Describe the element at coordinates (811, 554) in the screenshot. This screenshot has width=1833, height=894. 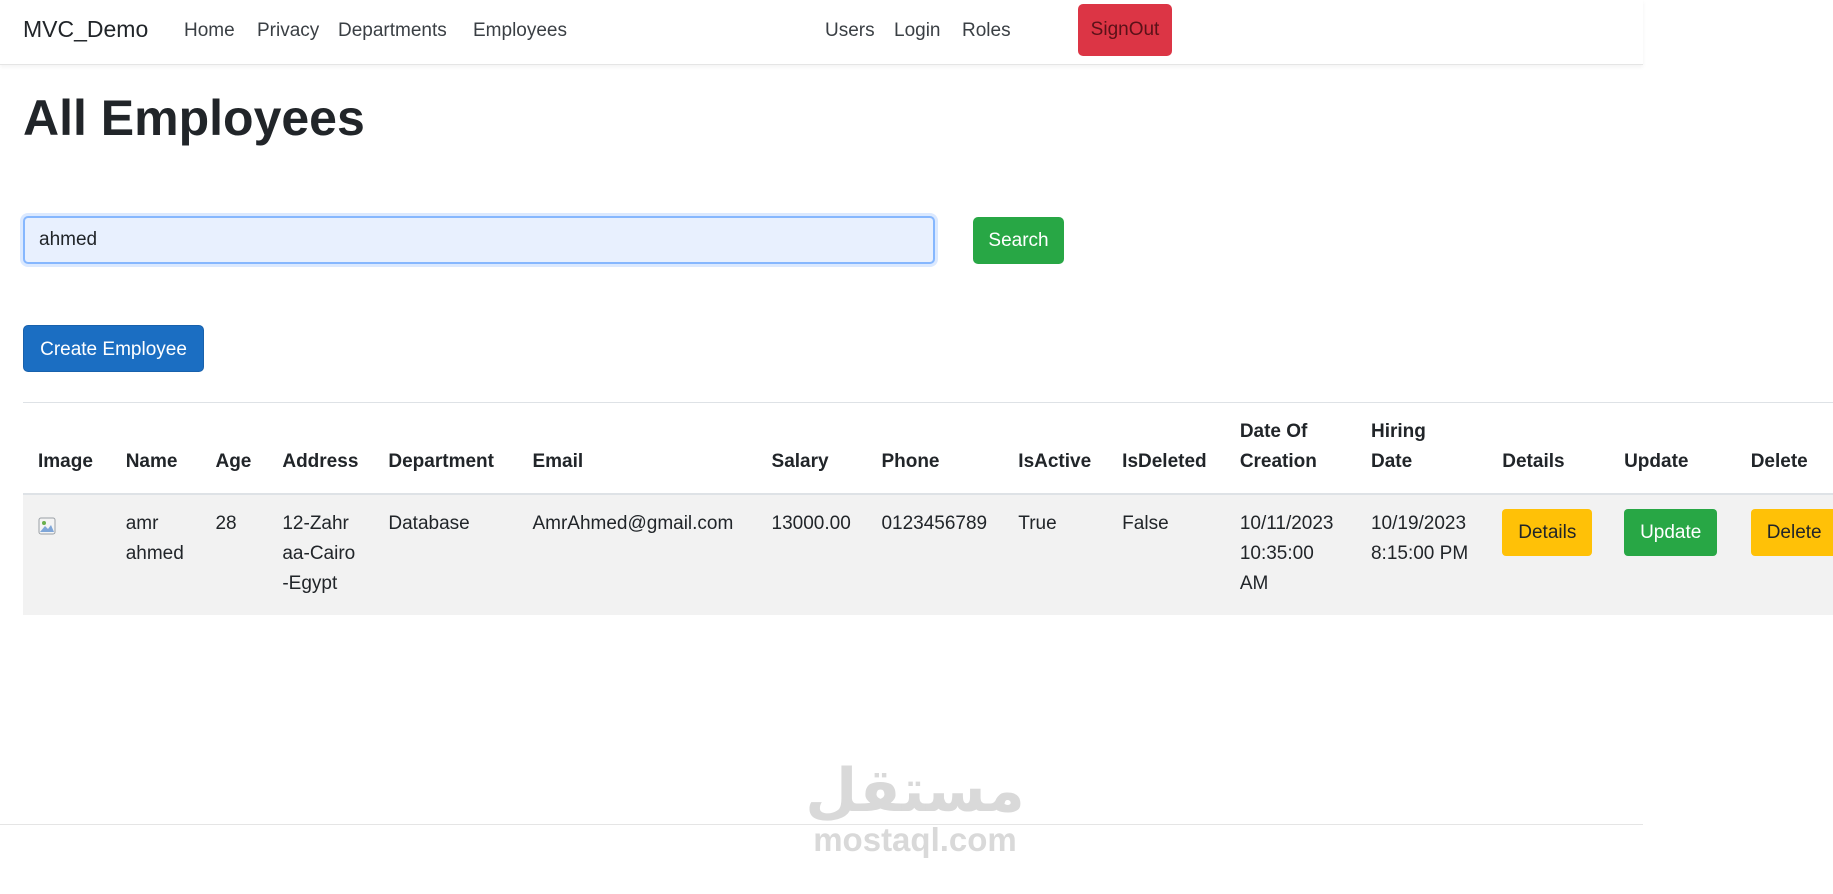
I see `employee-salary: 13000.00` at that location.